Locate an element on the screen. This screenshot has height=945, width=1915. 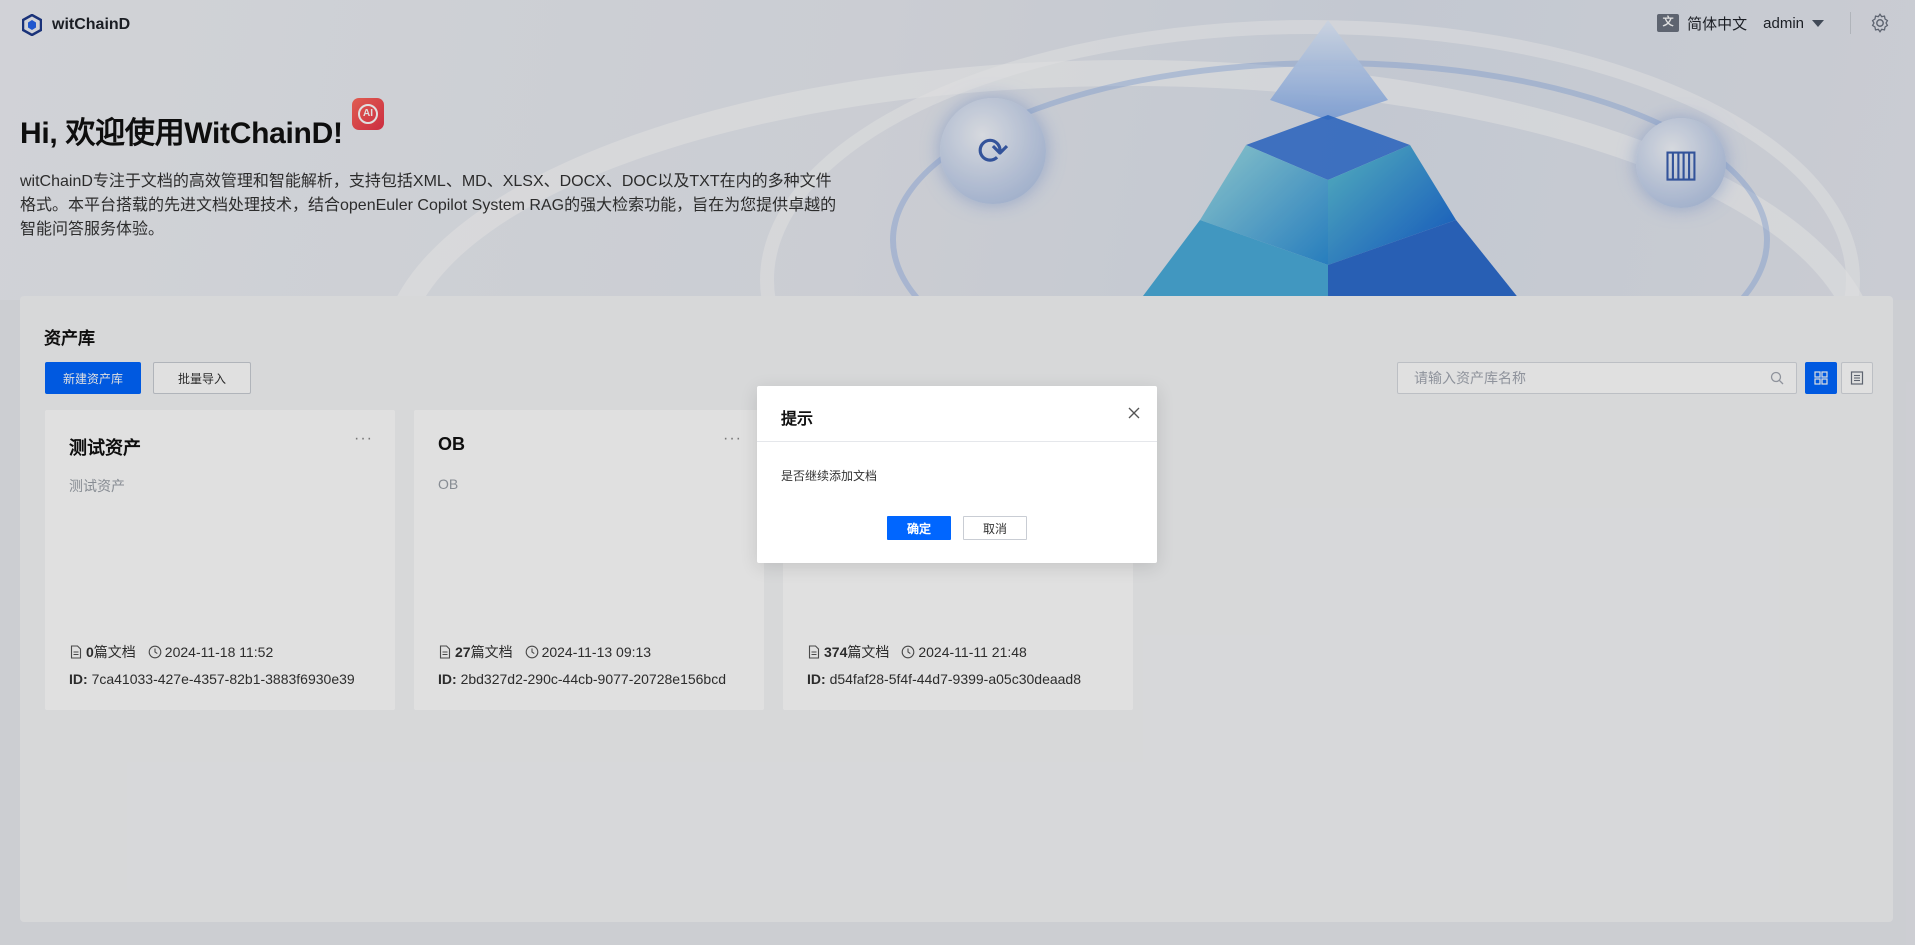
cancel-button: 取消 is located at coordinates (995, 528).